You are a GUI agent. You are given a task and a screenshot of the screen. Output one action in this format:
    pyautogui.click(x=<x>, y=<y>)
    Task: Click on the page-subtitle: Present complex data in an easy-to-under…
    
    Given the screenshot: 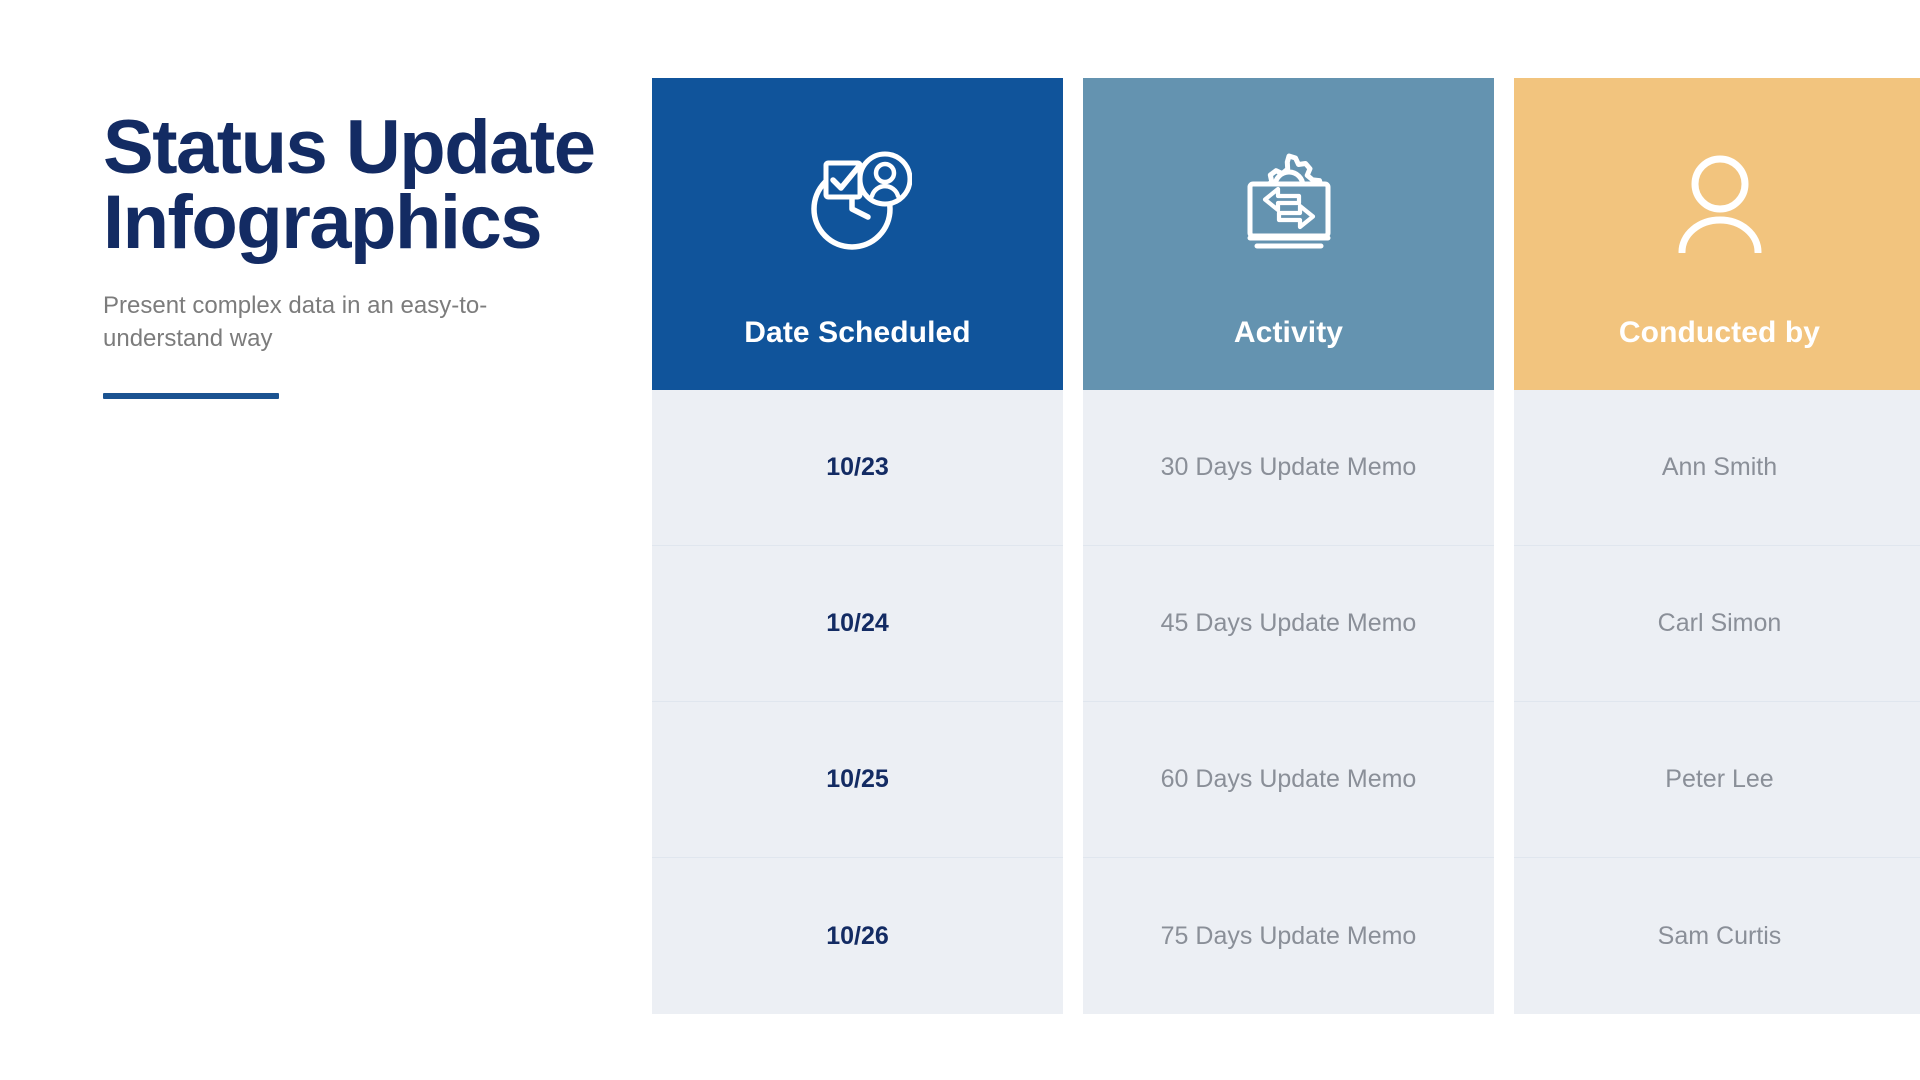 What is the action you would take?
    pyautogui.click(x=295, y=322)
    